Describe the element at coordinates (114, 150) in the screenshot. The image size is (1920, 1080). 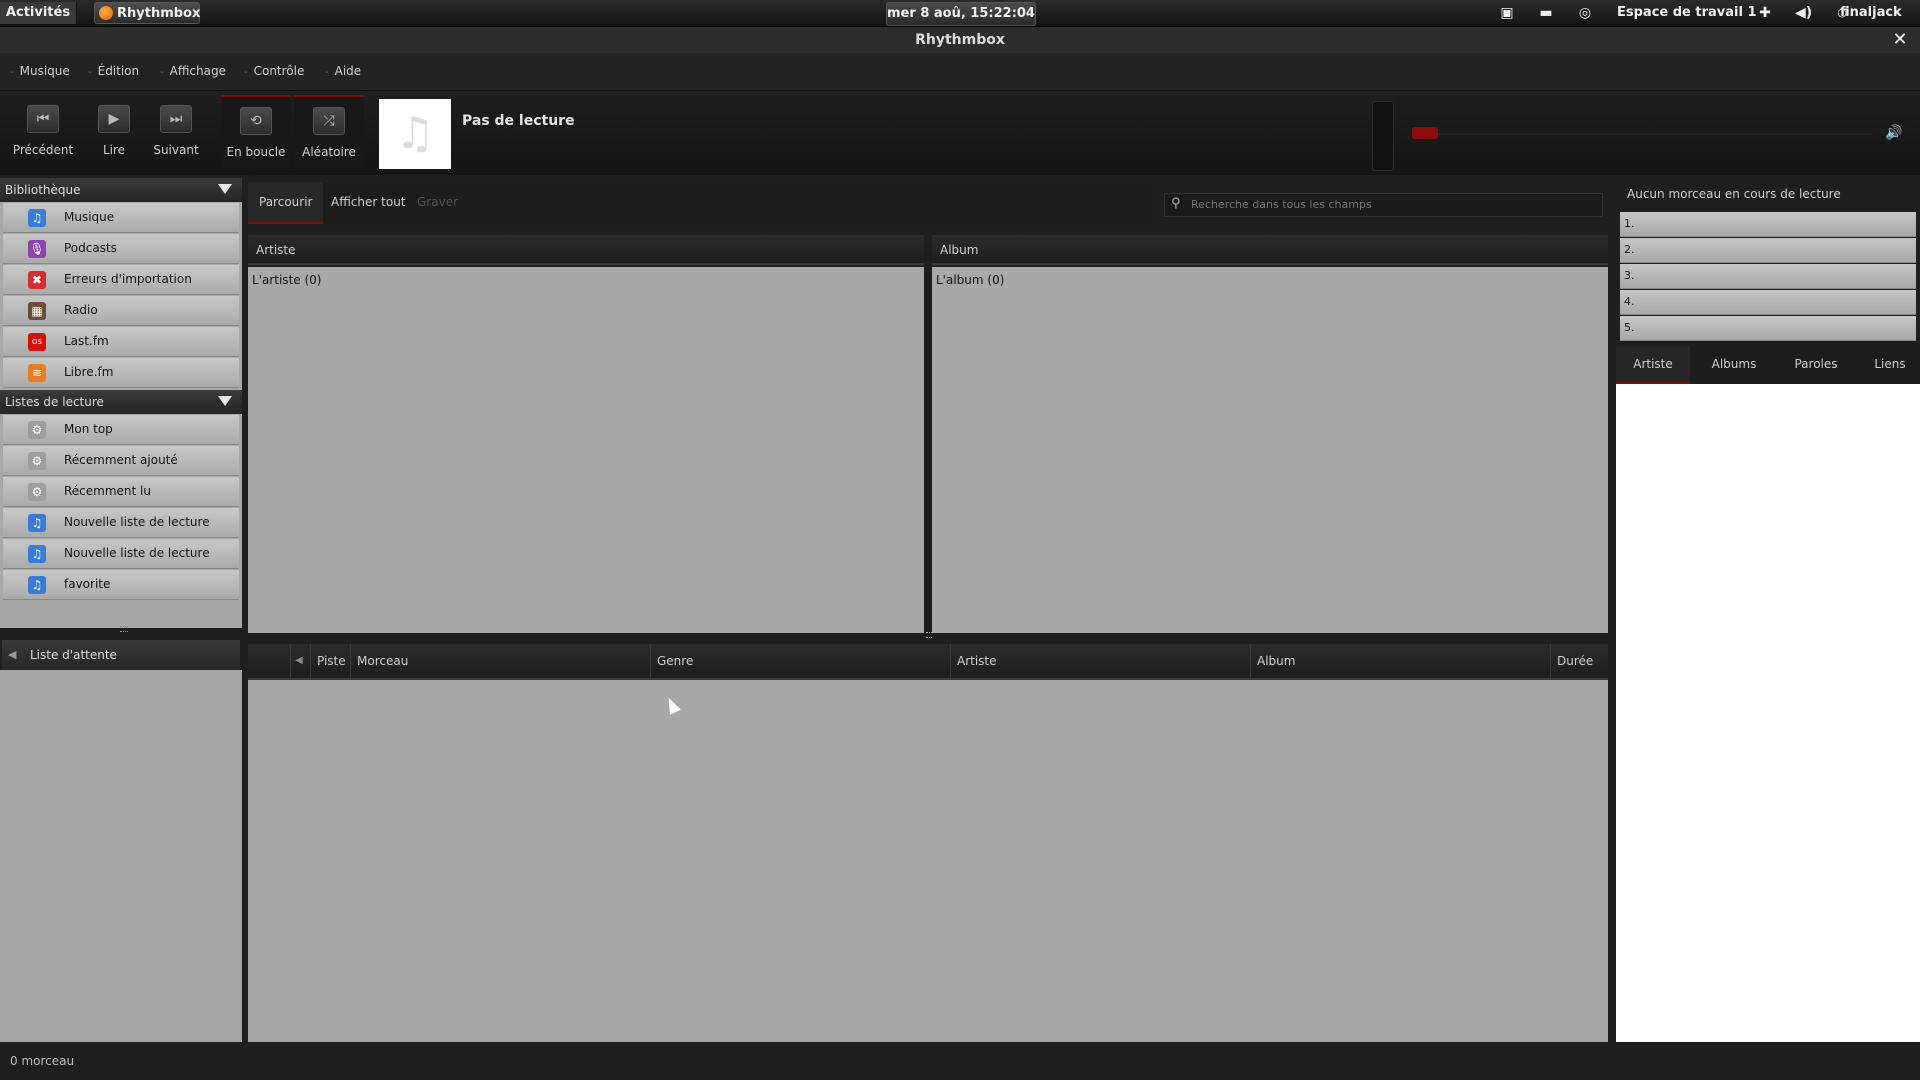
I see `play-label: Lire` at that location.